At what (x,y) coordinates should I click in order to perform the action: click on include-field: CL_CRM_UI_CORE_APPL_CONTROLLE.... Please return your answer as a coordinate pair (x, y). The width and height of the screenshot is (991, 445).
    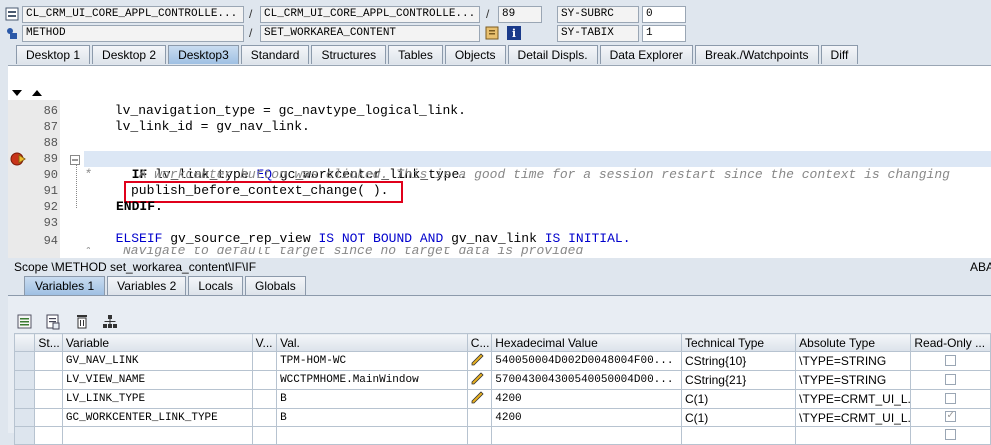
    Looking at the image, I should click on (370, 14).